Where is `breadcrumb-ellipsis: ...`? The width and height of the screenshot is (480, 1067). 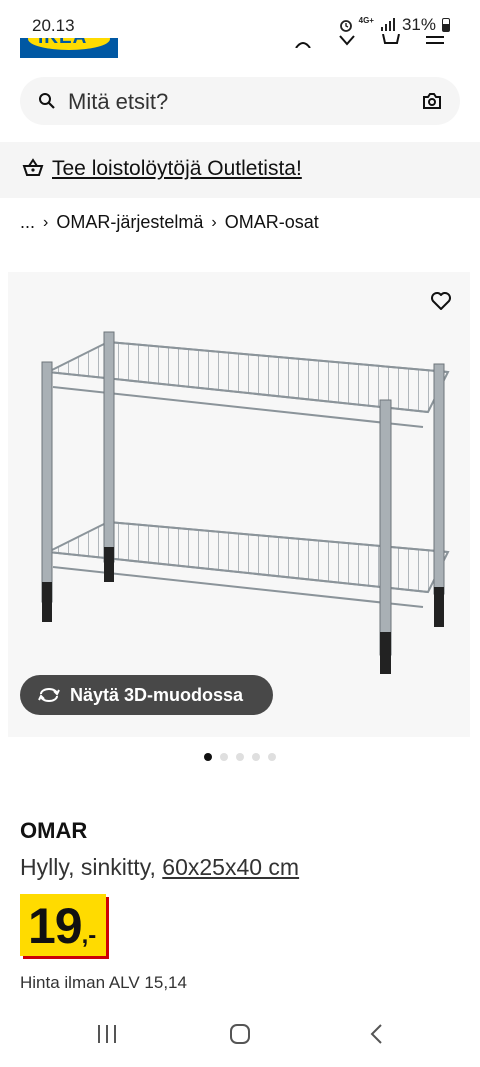 breadcrumb-ellipsis: ... is located at coordinates (27, 222).